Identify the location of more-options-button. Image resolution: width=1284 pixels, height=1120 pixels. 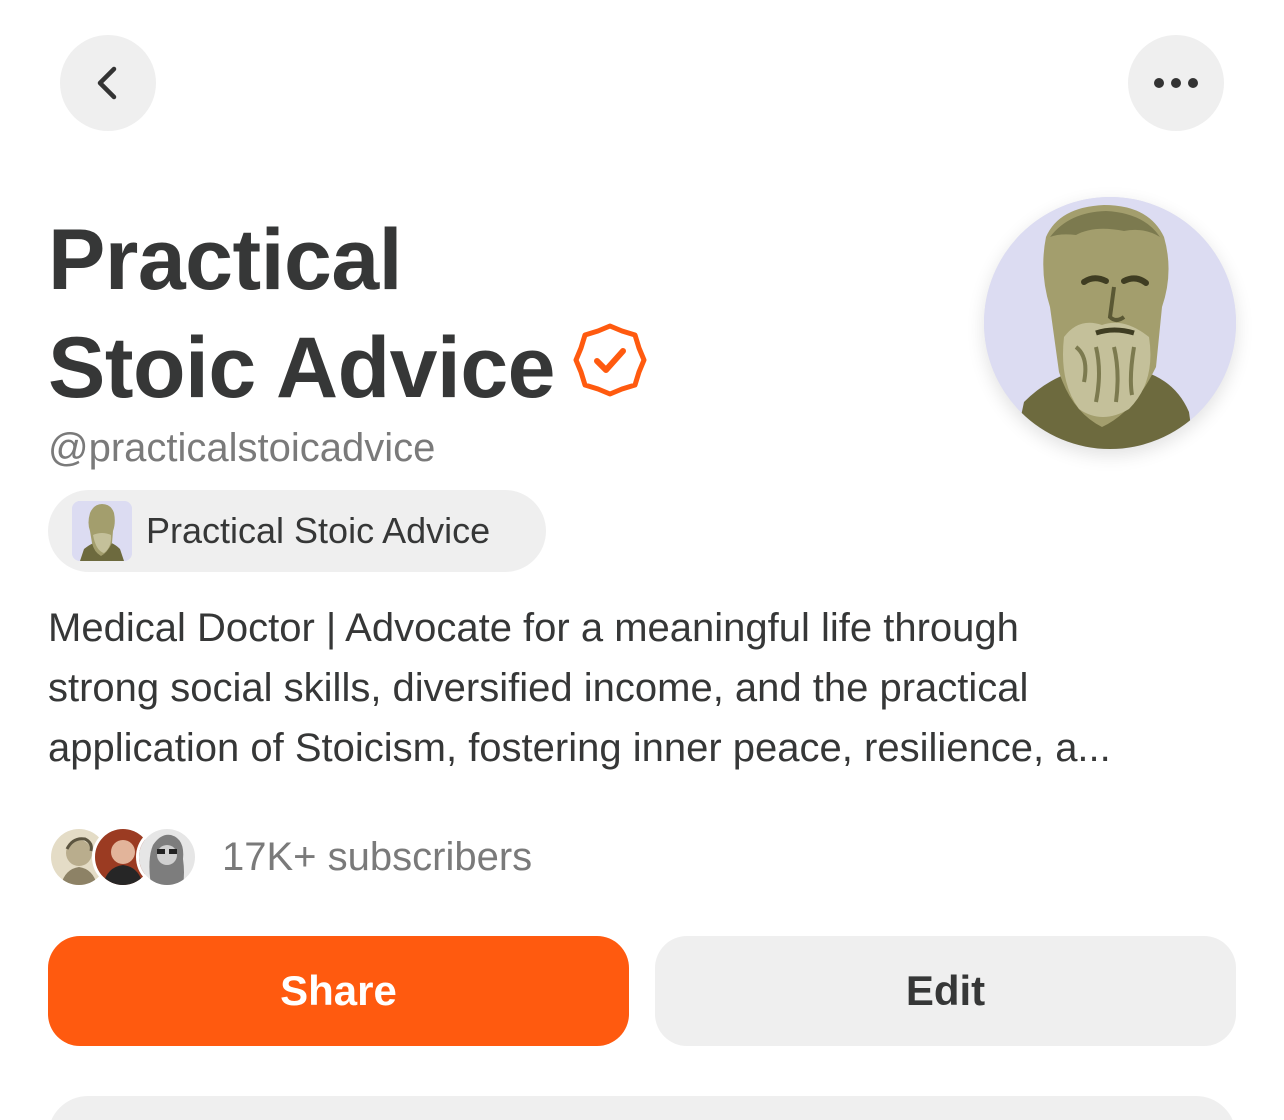
(1176, 83).